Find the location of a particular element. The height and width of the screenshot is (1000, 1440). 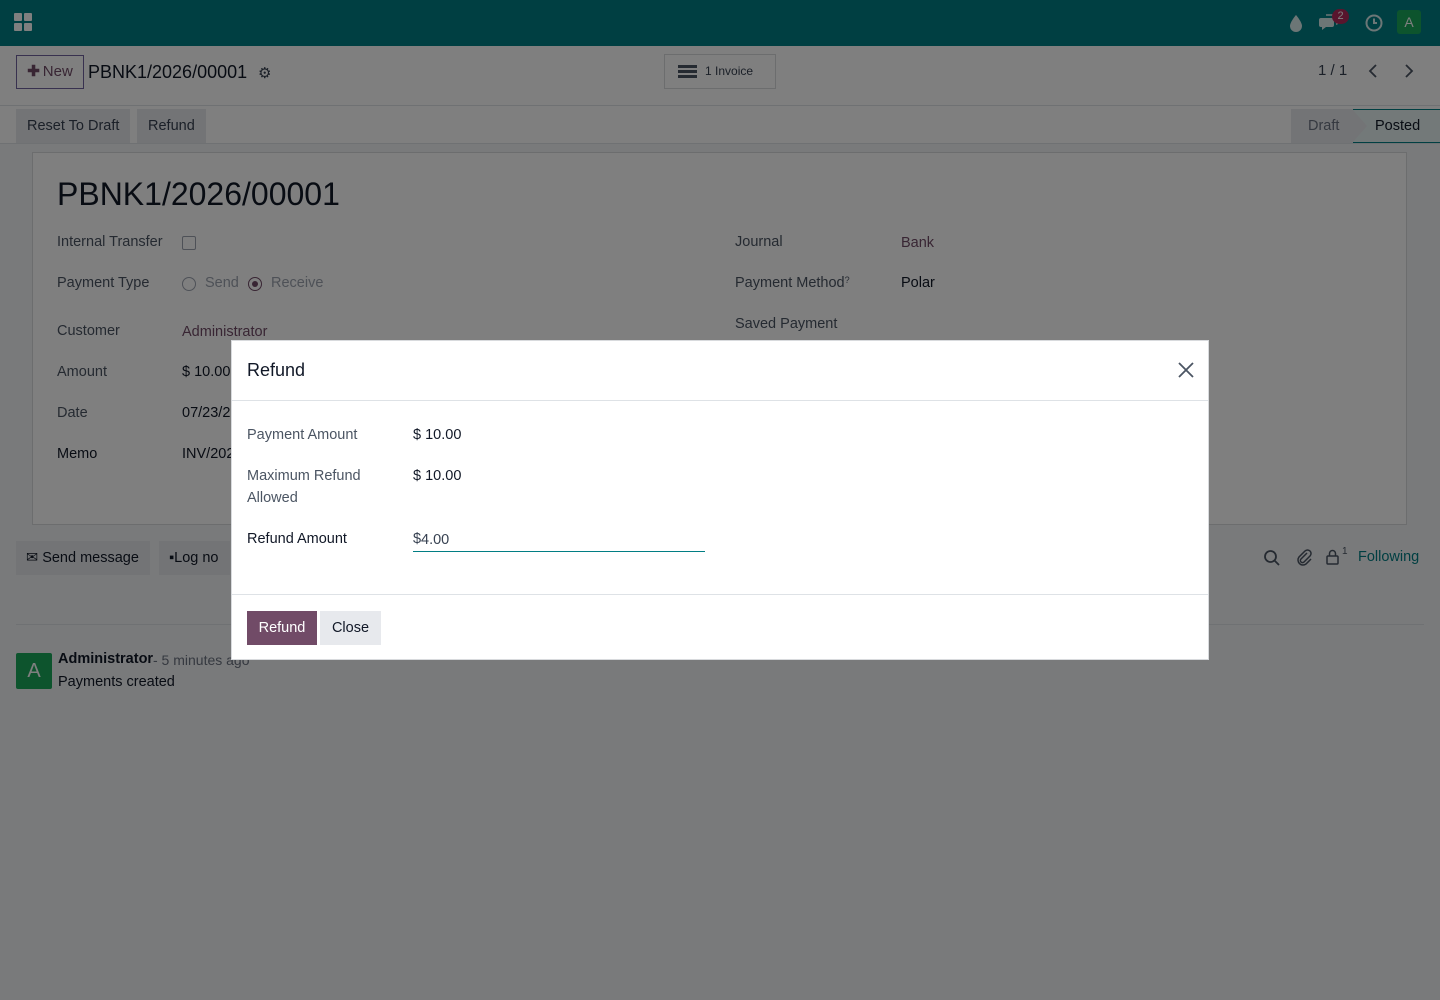

max-refund-label-line2: Allowed is located at coordinates (272, 498).